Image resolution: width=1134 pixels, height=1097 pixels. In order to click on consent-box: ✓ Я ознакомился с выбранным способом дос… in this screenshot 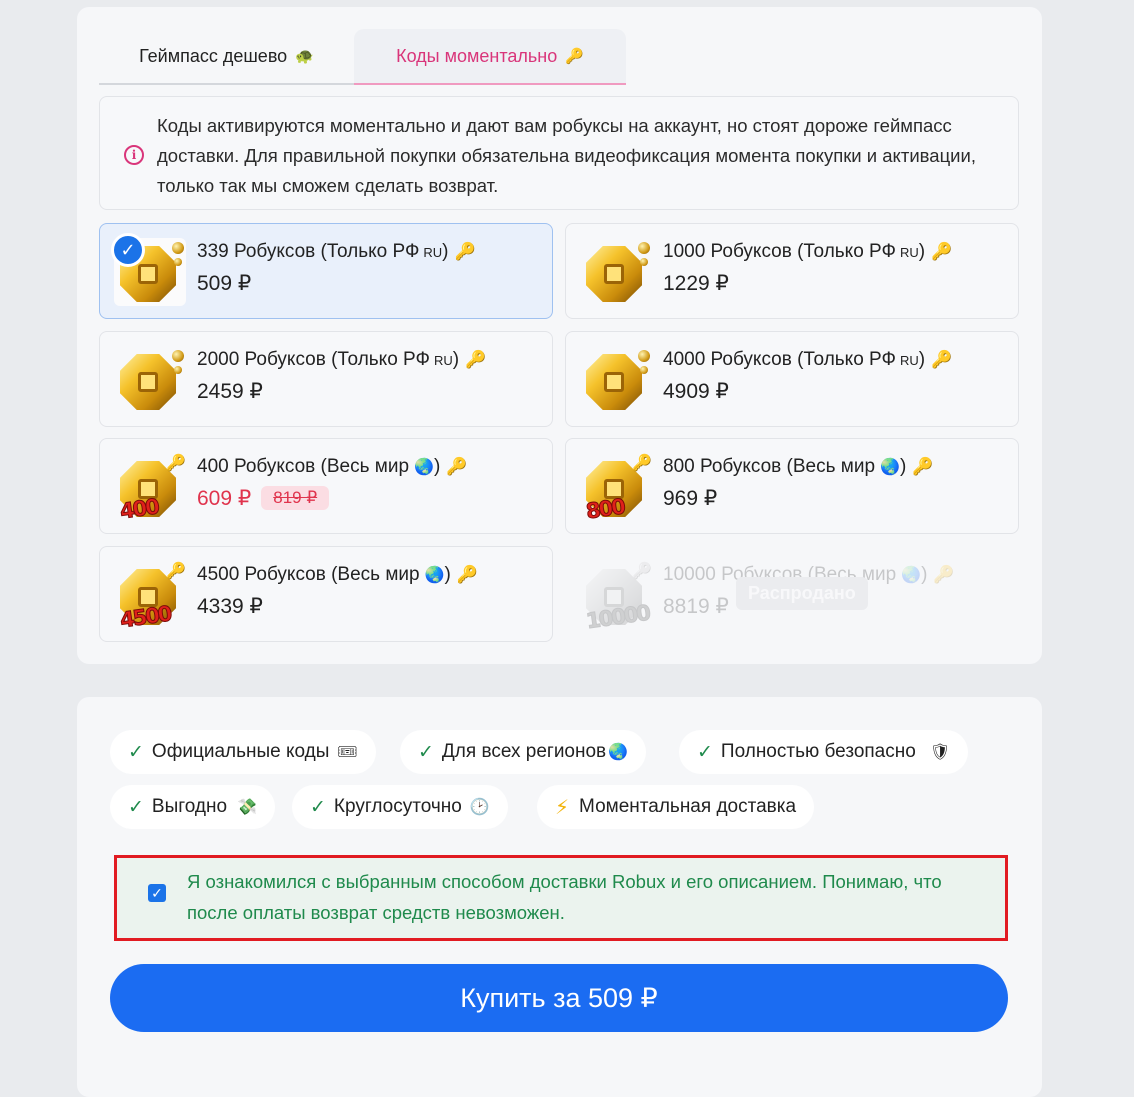, I will do `click(561, 898)`.